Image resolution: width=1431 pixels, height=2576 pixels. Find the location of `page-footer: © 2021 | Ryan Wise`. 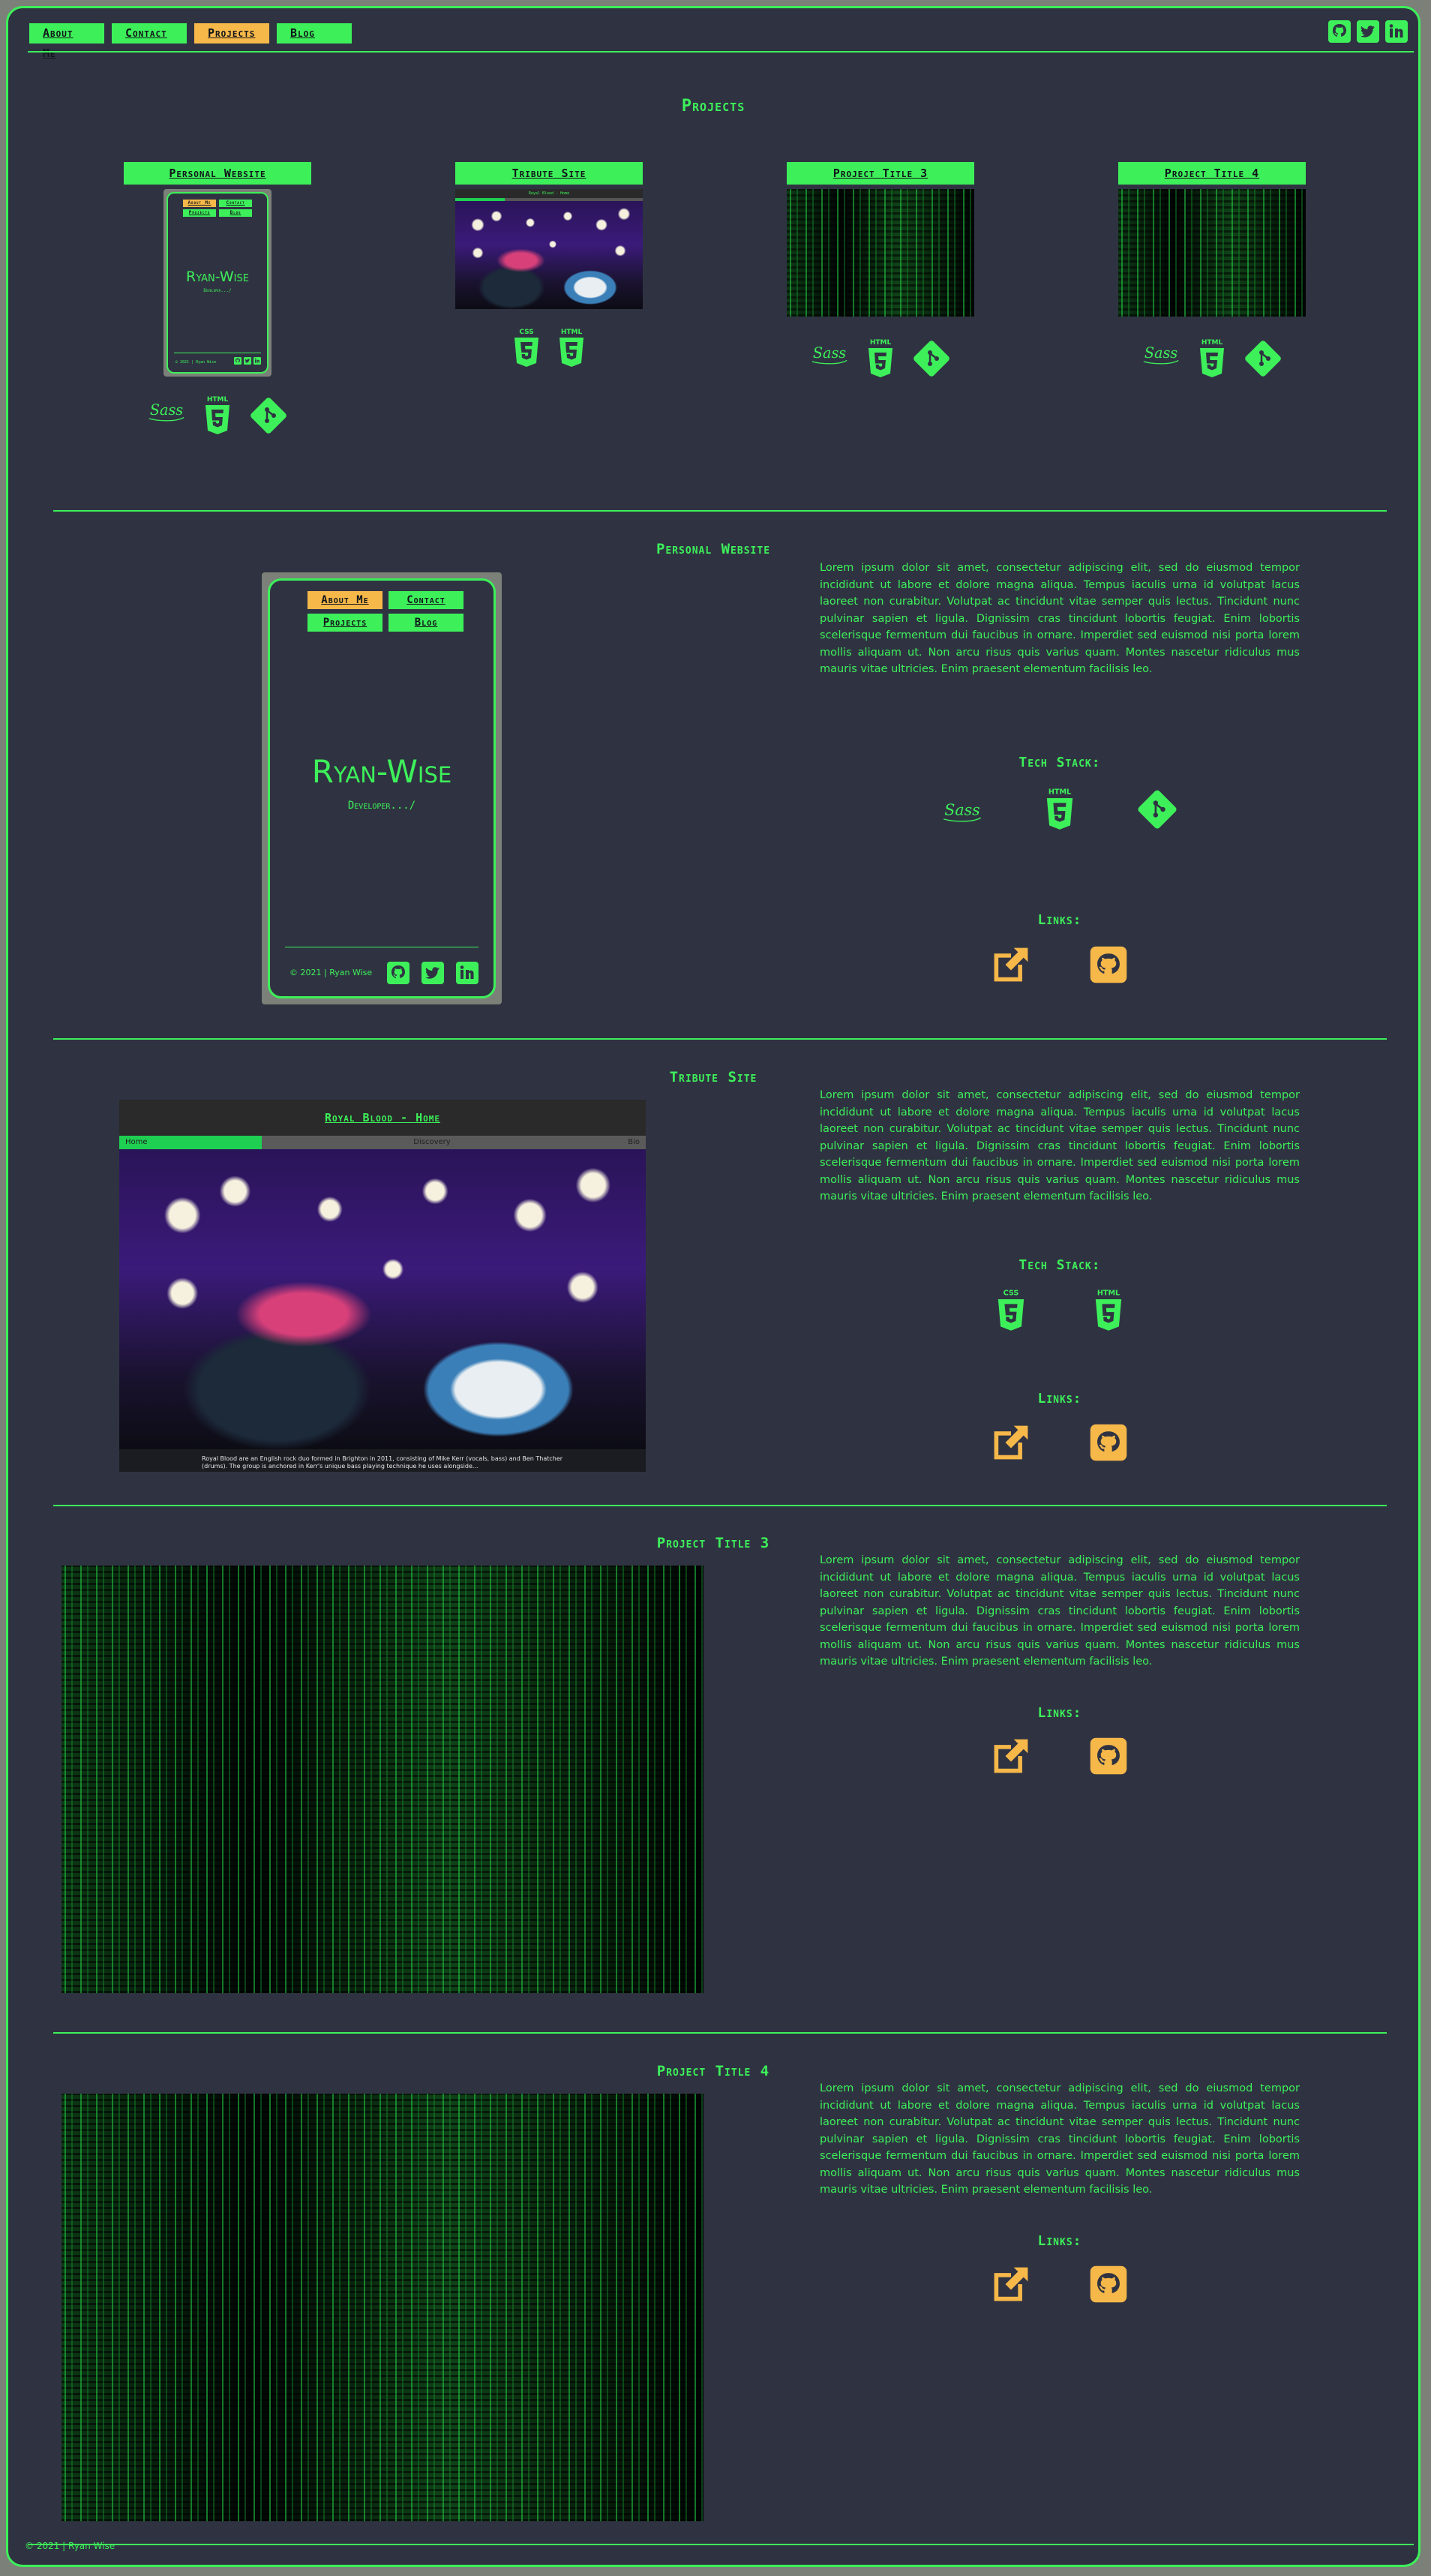

page-footer: © 2021 | Ryan Wise is located at coordinates (70, 2546).